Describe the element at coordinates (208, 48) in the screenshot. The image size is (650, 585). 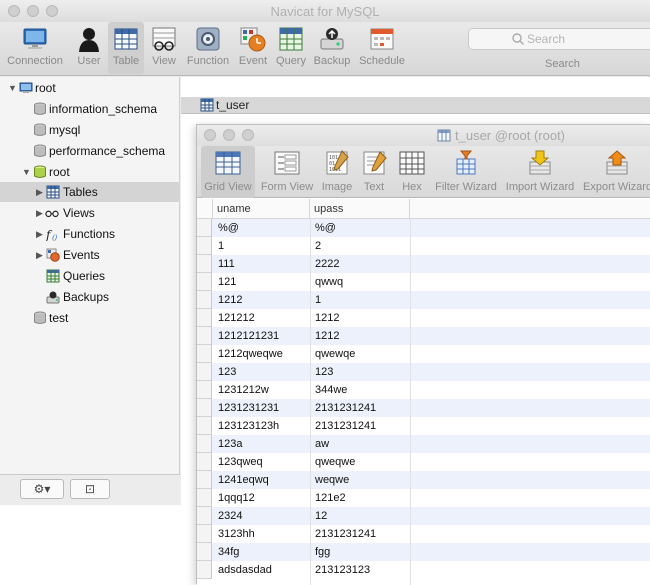
I see `toolbar-function-button: Function` at that location.